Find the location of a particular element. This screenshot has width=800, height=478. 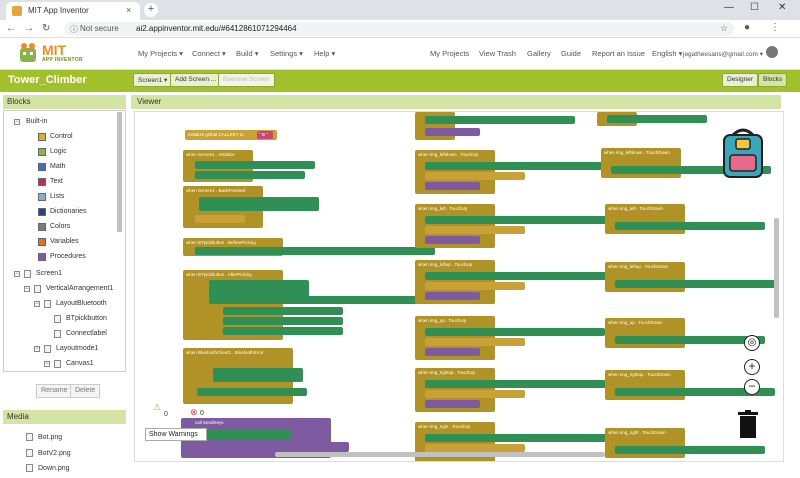

tree-item-connectlabel: Connectlabel is located at coordinates (86, 333).